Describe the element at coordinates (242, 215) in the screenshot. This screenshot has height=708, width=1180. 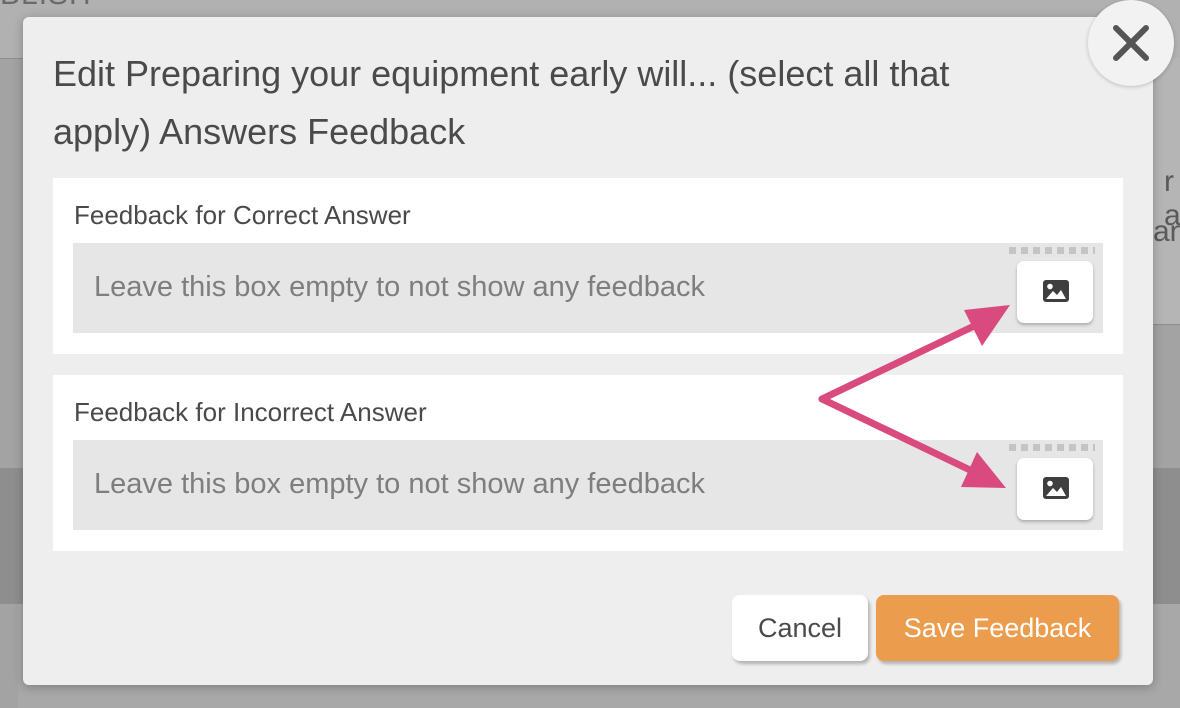
I see `correct-feedback-label: Feedback for Correct Answer` at that location.